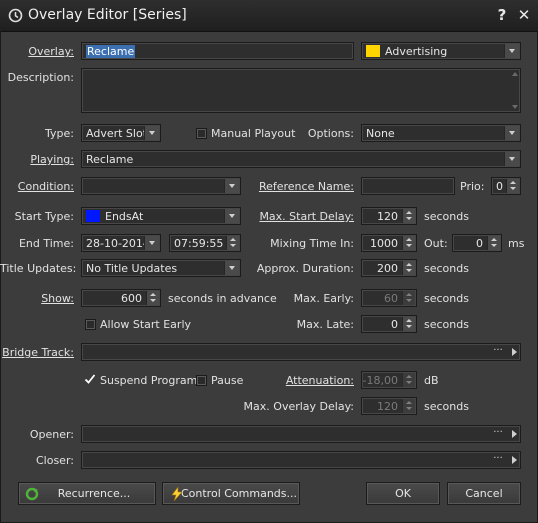  I want to click on options-label: Options:, so click(330, 133).